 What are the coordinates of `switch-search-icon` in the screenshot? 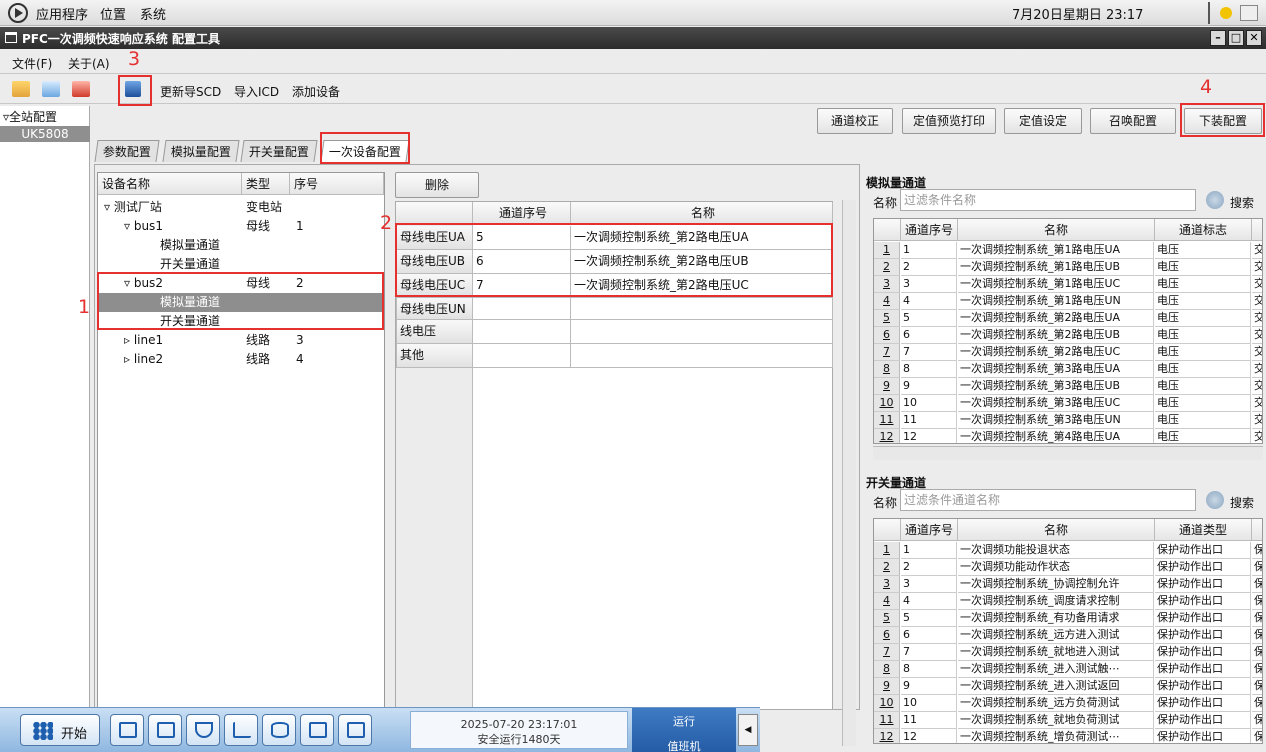 It's located at (1215, 500).